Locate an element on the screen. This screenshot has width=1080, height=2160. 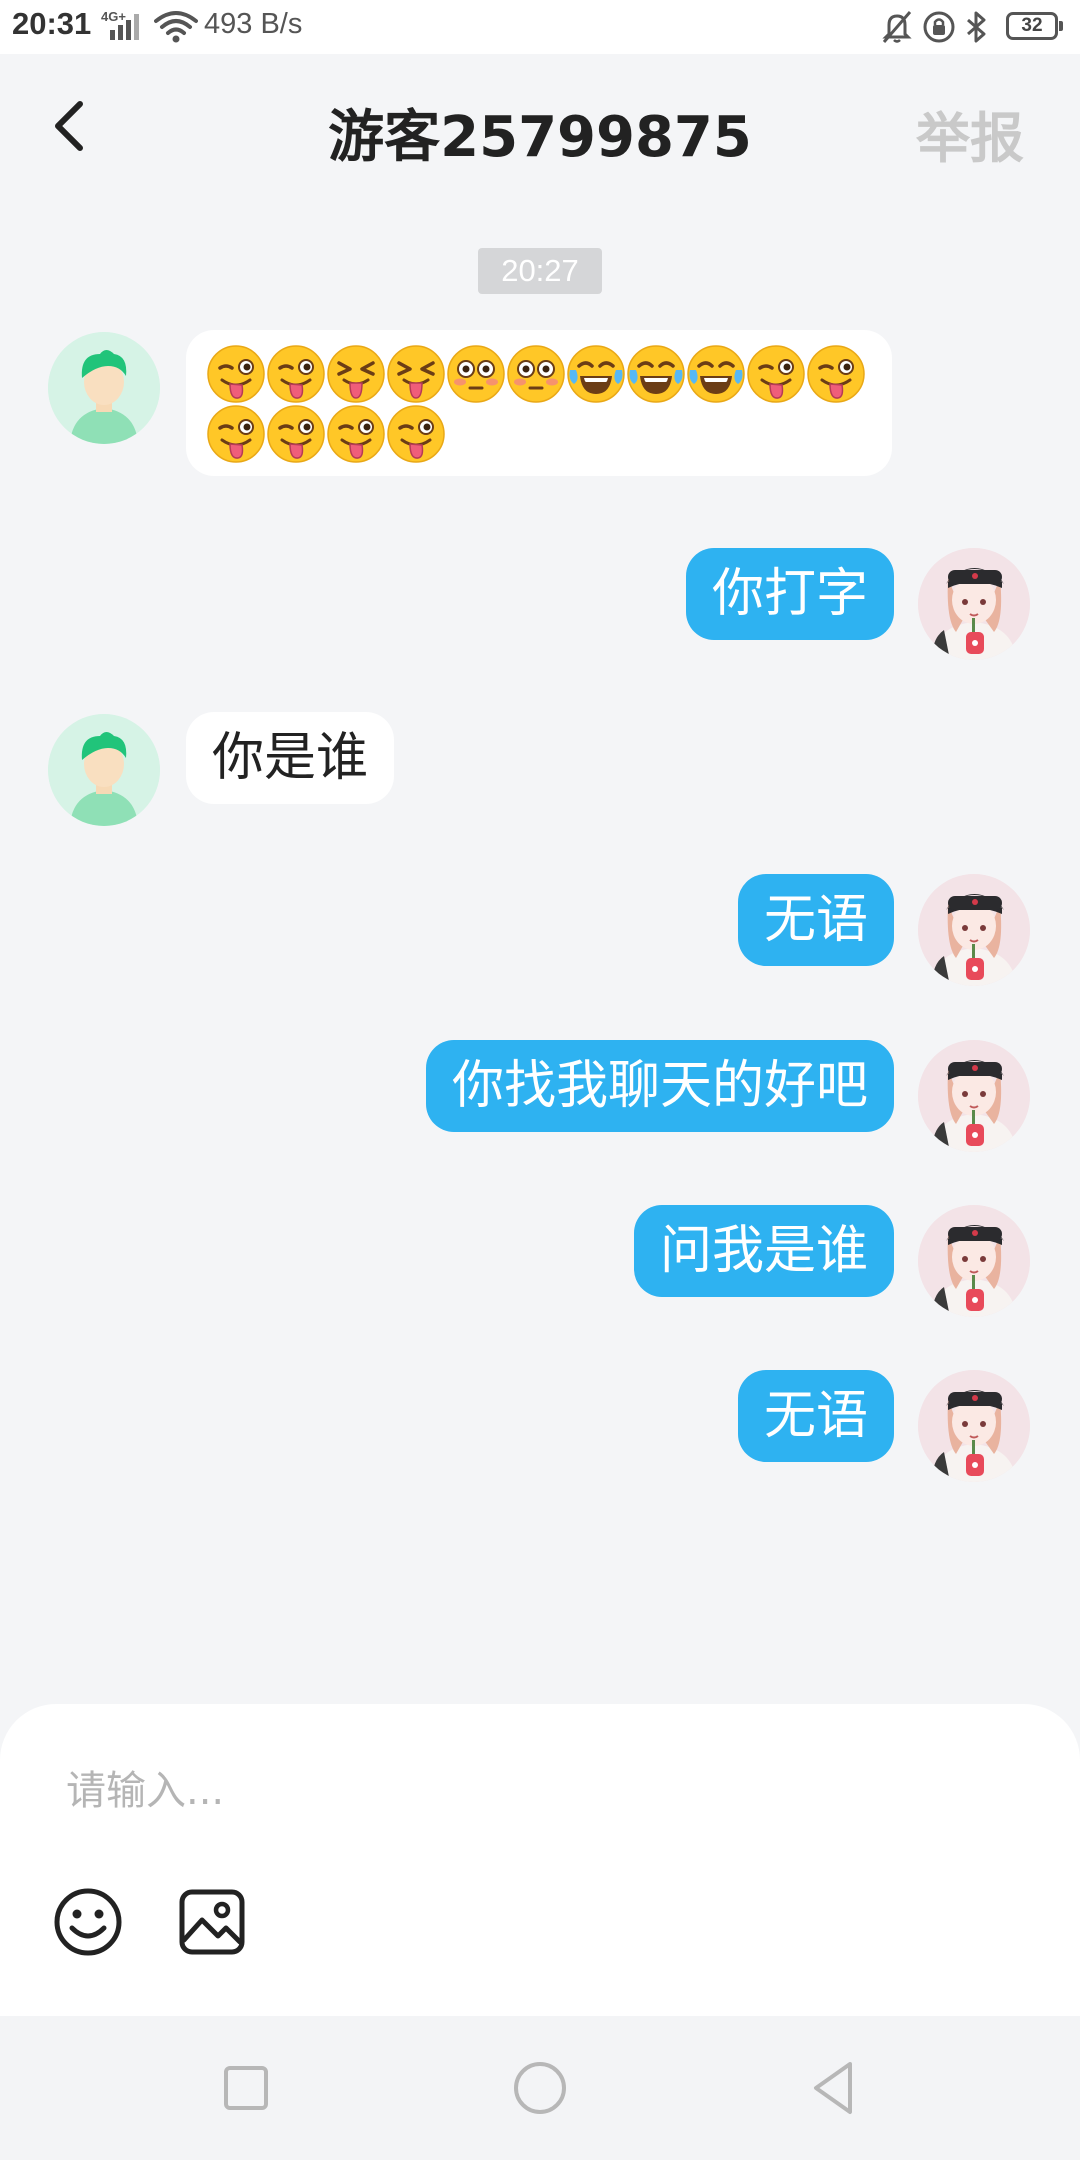
mute-bell-icon is located at coordinates (897, 27).